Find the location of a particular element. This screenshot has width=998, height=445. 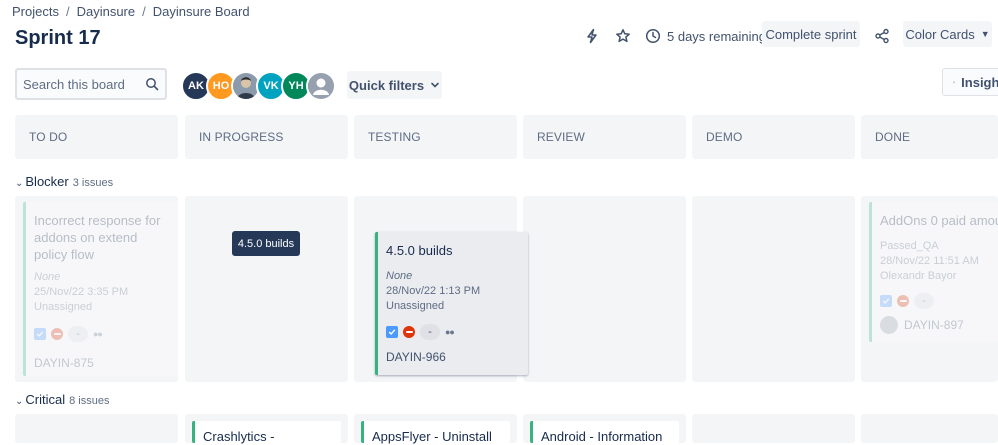

lane-cell-review is located at coordinates (604, 289).